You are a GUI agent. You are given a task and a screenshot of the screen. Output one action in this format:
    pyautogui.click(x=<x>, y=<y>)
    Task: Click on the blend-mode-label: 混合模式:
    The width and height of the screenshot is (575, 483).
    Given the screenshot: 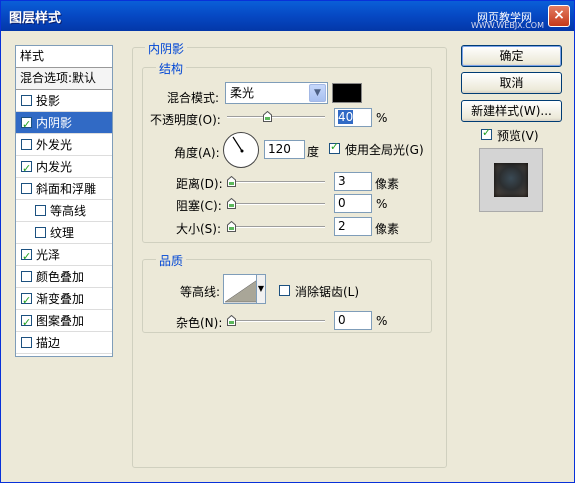 What is the action you would take?
    pyautogui.click(x=193, y=98)
    